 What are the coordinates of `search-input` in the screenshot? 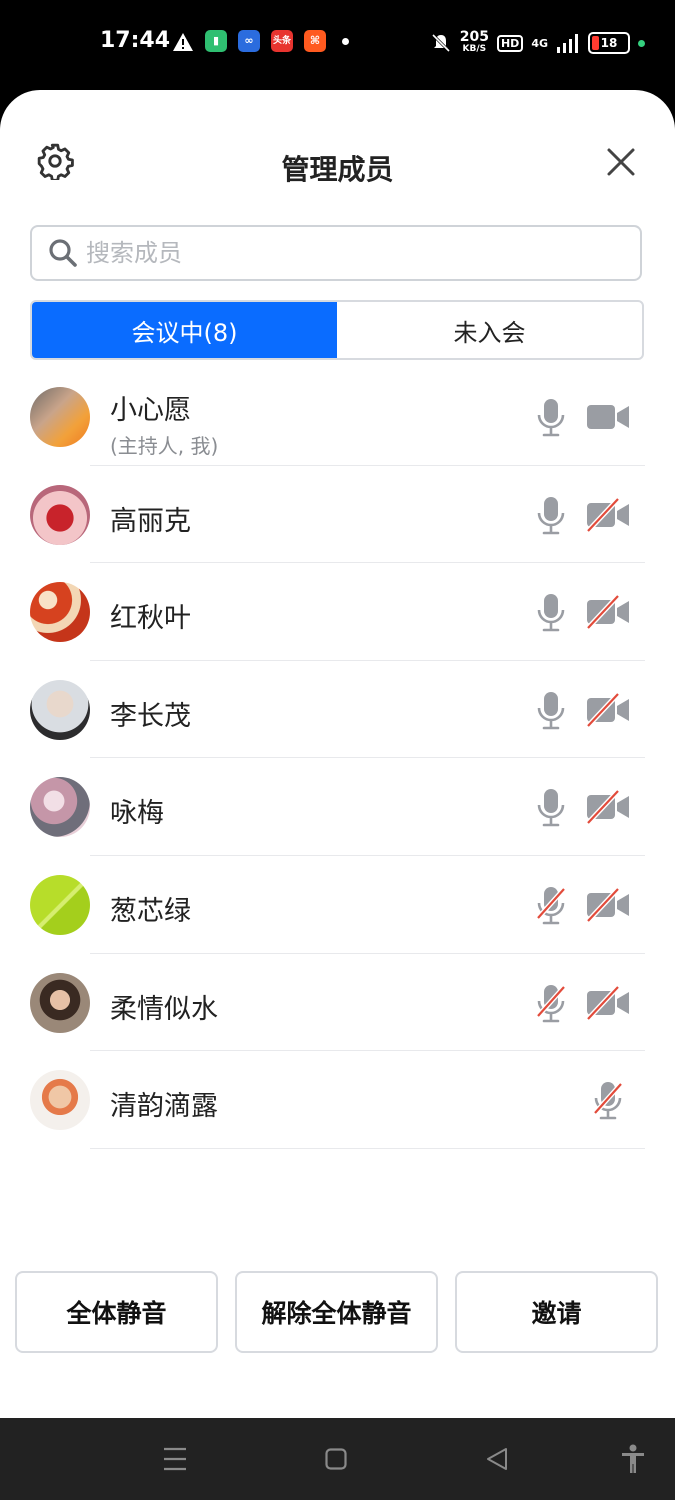 It's located at (336, 253).